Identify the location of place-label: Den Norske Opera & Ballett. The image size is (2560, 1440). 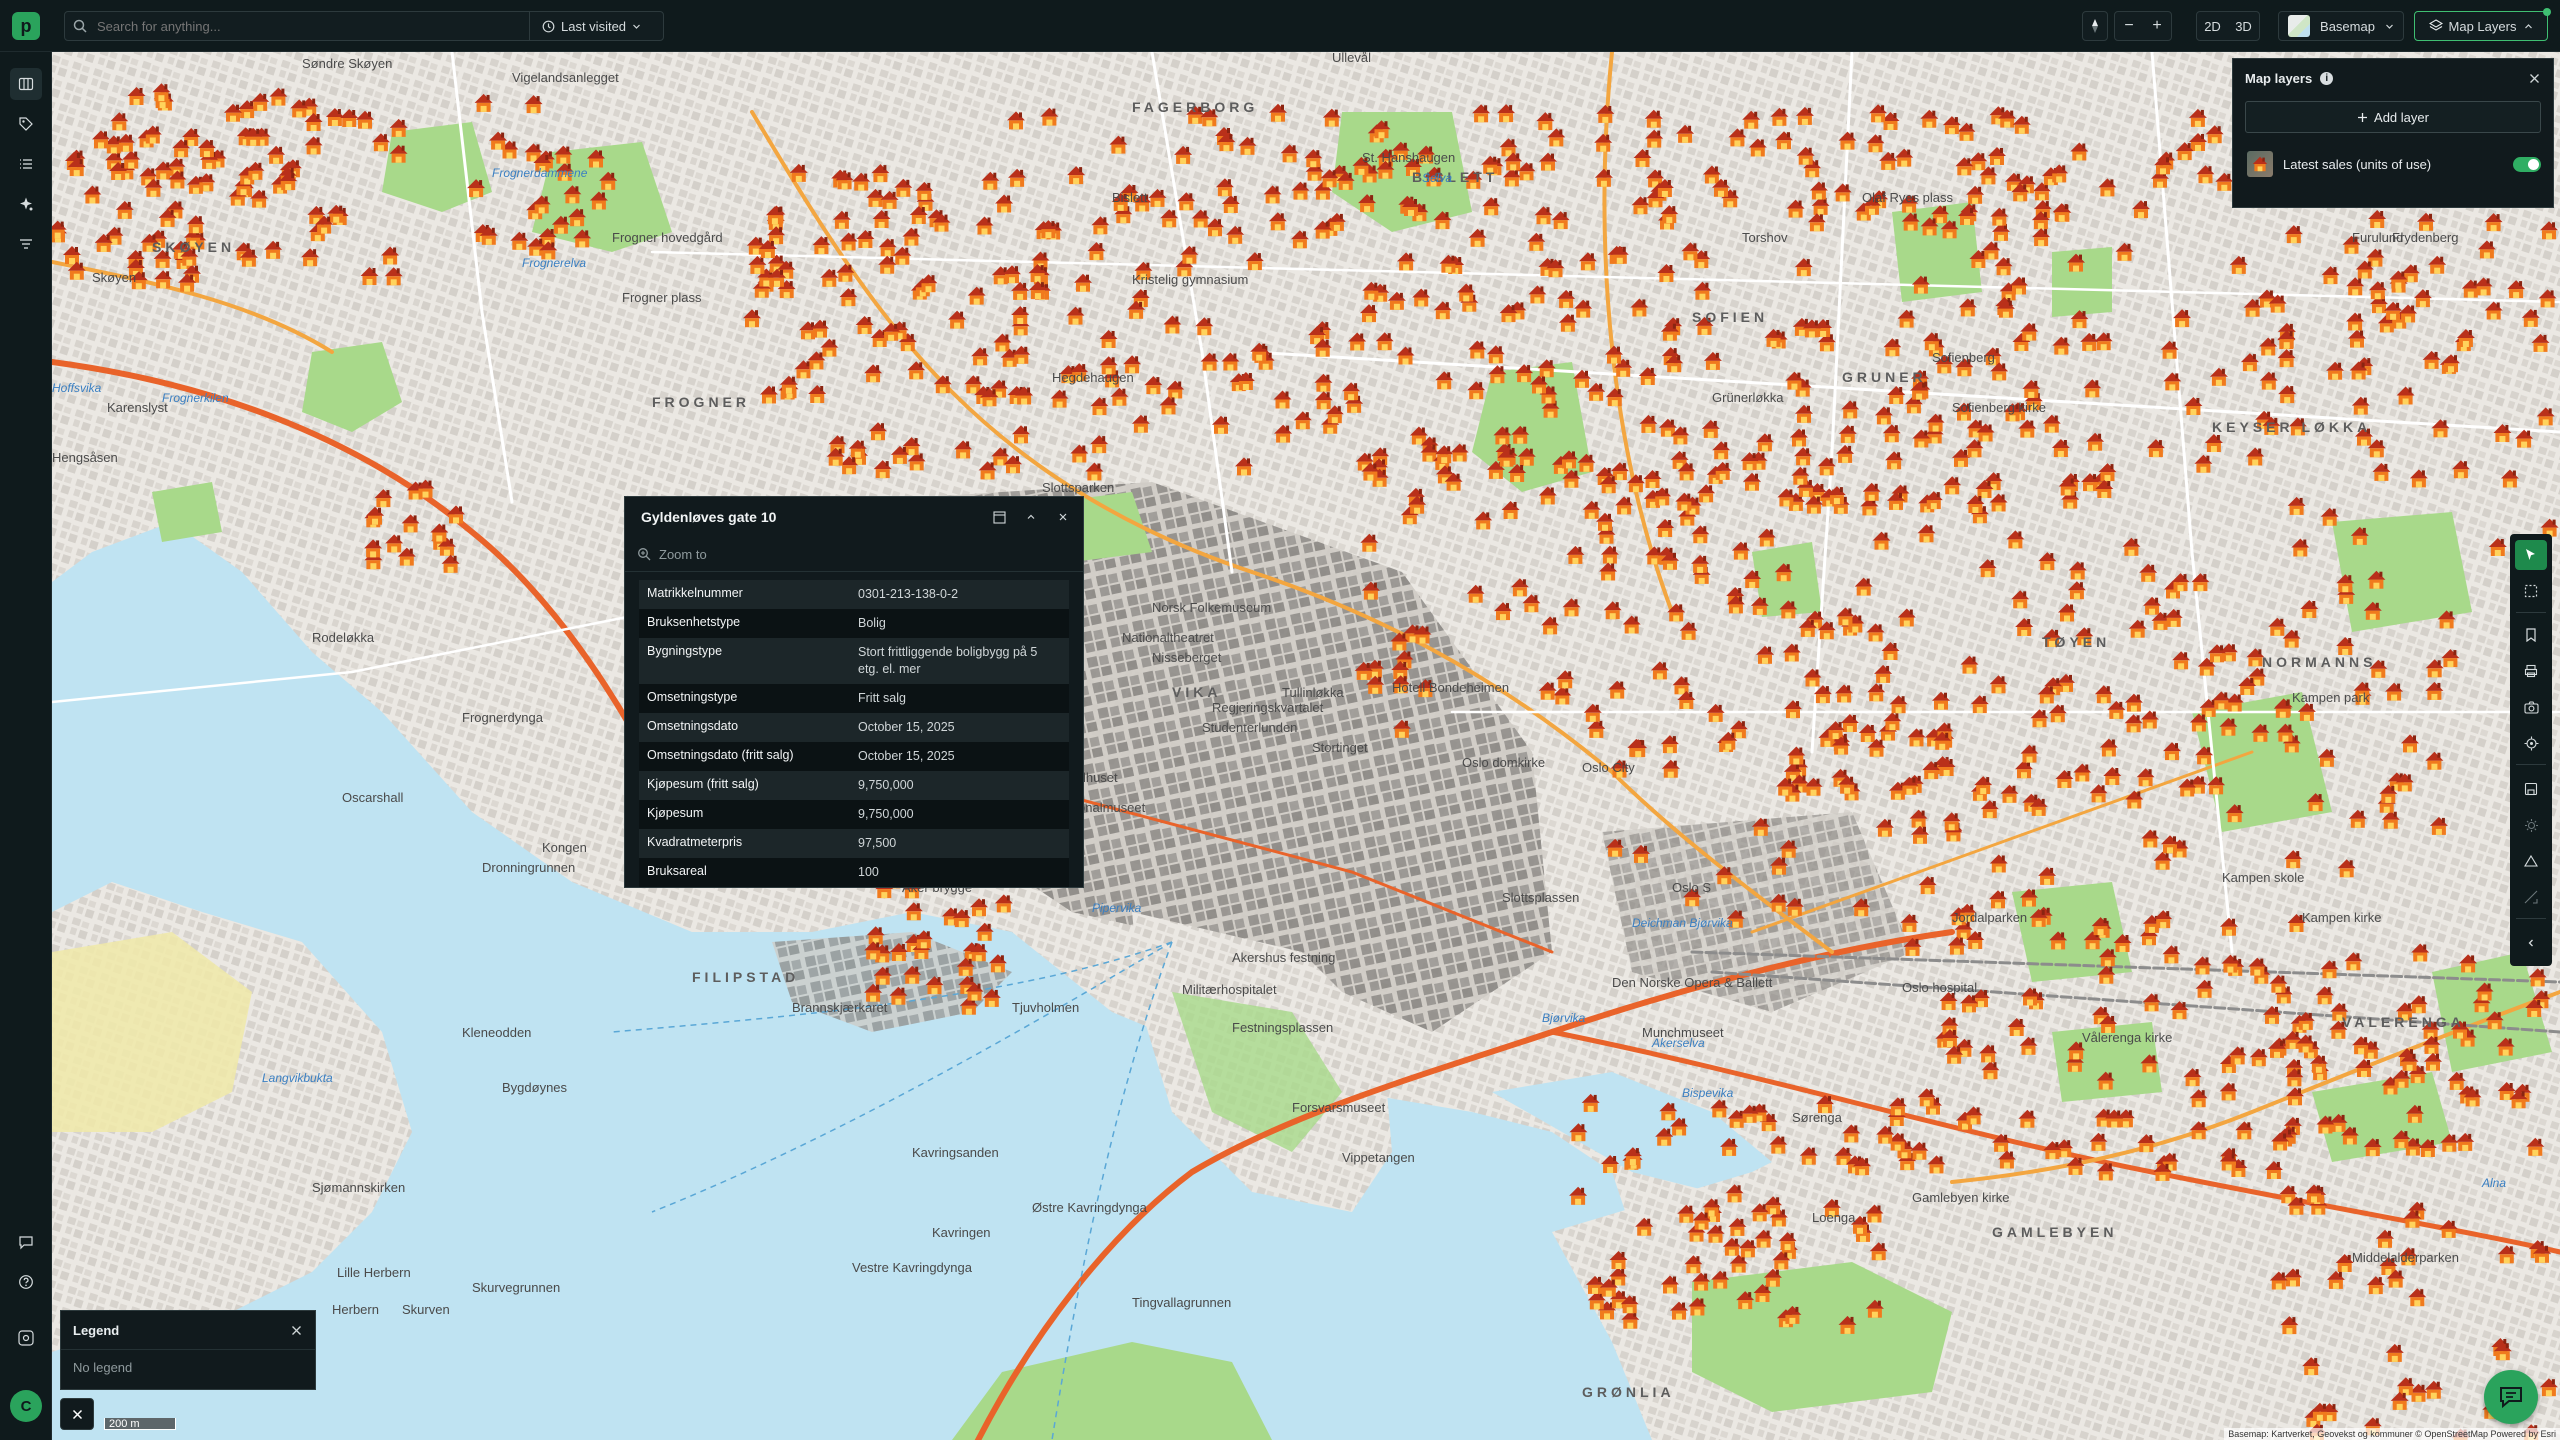
(1692, 982).